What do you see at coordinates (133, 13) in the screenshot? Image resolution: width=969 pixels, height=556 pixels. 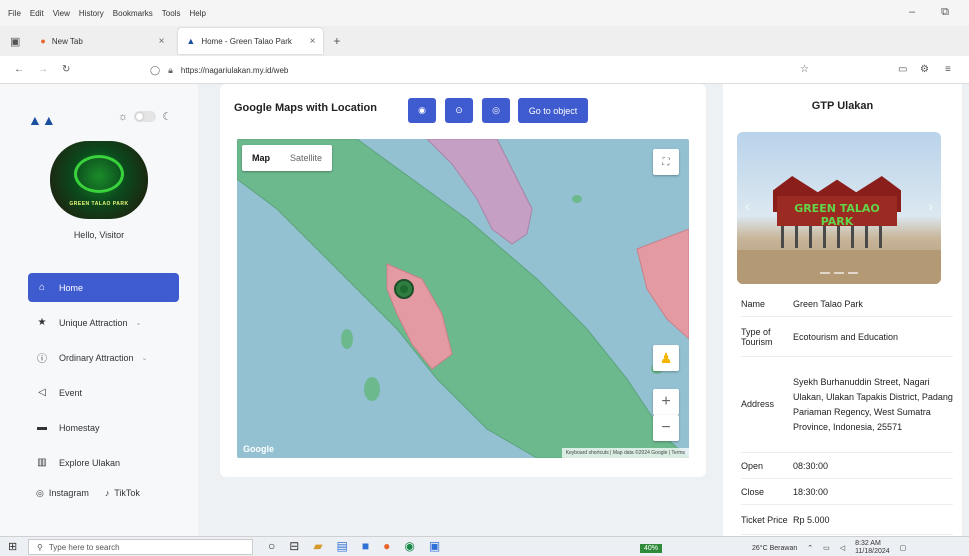 I see `menu-bookmarks: Bookmarks` at bounding box center [133, 13].